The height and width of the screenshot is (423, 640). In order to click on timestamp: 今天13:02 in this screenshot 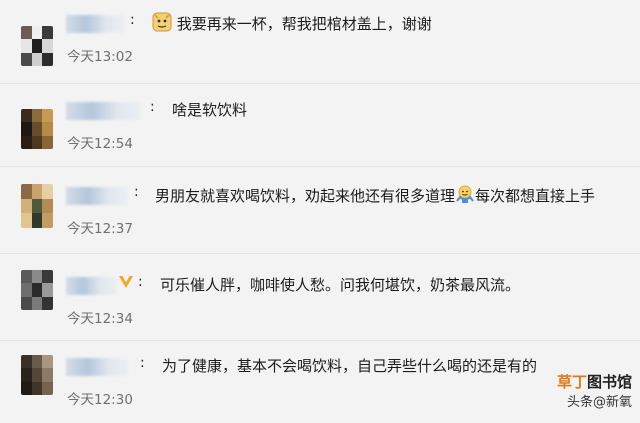, I will do `click(100, 57)`.